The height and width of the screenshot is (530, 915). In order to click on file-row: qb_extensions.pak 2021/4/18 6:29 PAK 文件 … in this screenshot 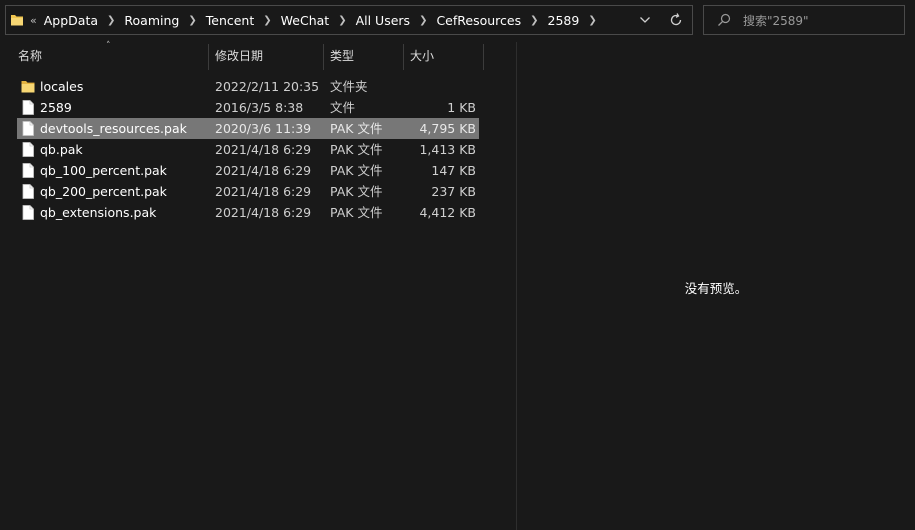, I will do `click(248, 212)`.